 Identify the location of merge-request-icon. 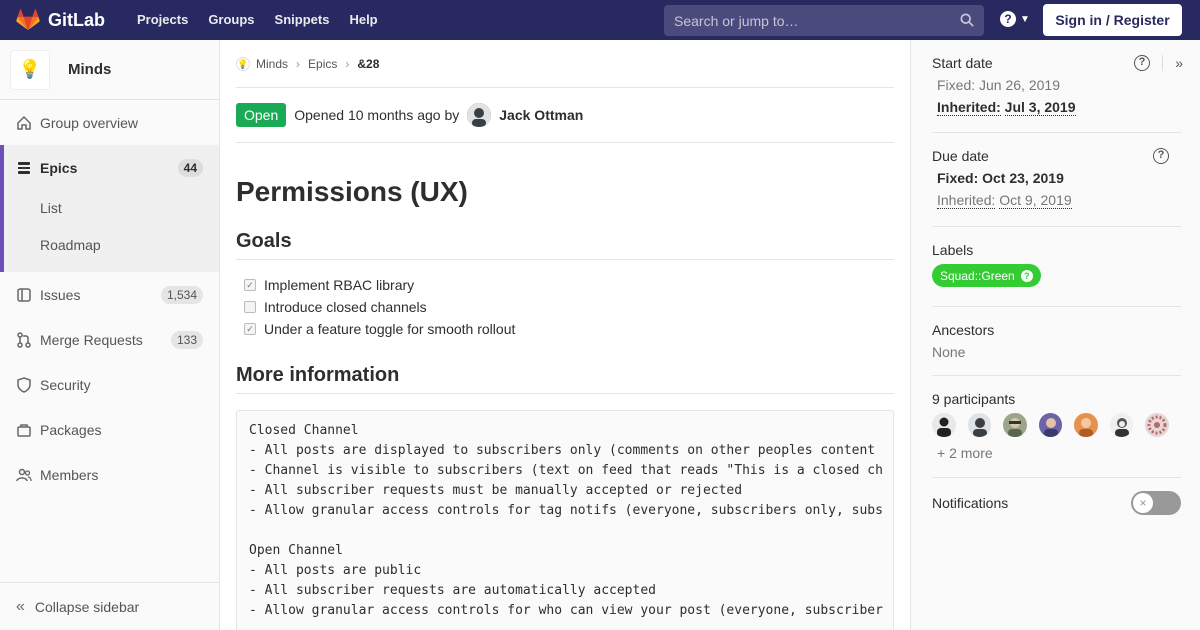
(24, 339).